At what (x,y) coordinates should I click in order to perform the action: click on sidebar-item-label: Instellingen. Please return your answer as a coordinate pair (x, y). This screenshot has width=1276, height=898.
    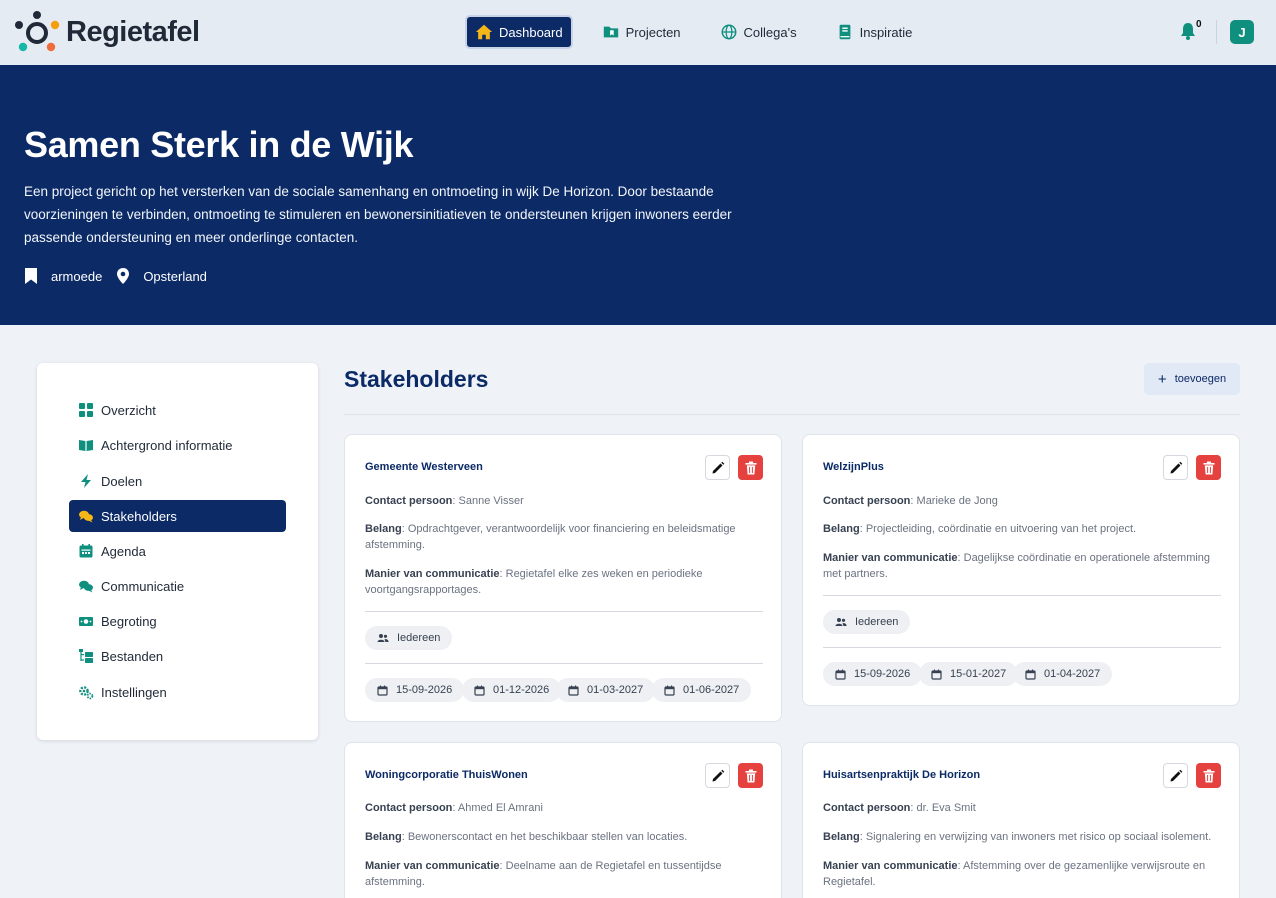
    Looking at the image, I should click on (134, 692).